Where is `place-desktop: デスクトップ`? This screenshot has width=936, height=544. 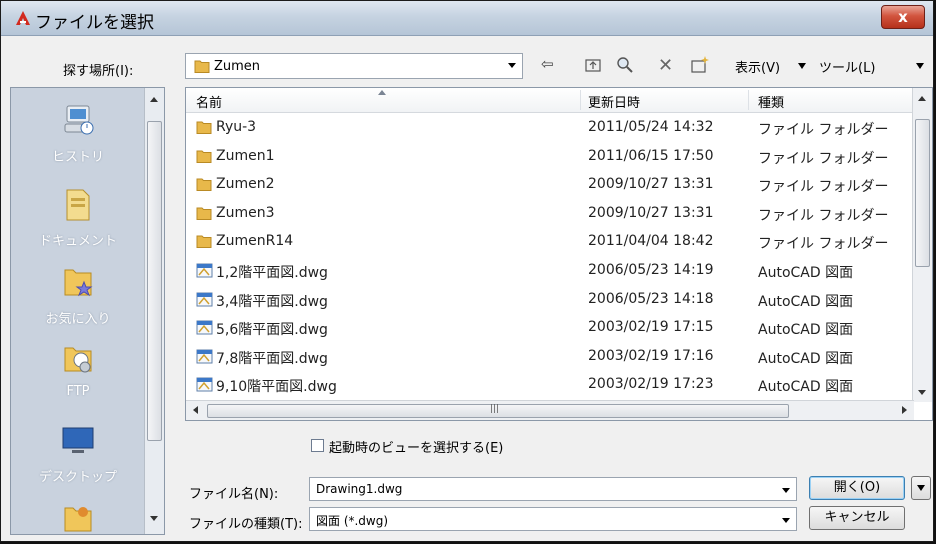 place-desktop: デスクトップ is located at coordinates (78, 453).